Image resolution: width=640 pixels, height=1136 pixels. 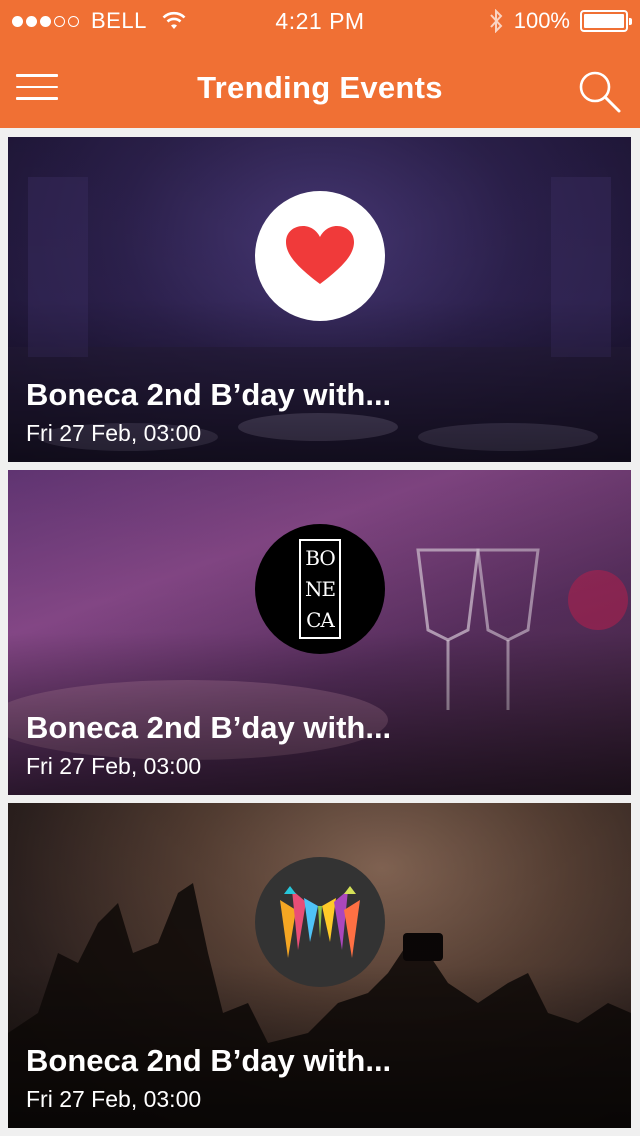 What do you see at coordinates (320, 87) in the screenshot?
I see `page-title: Trending Events` at bounding box center [320, 87].